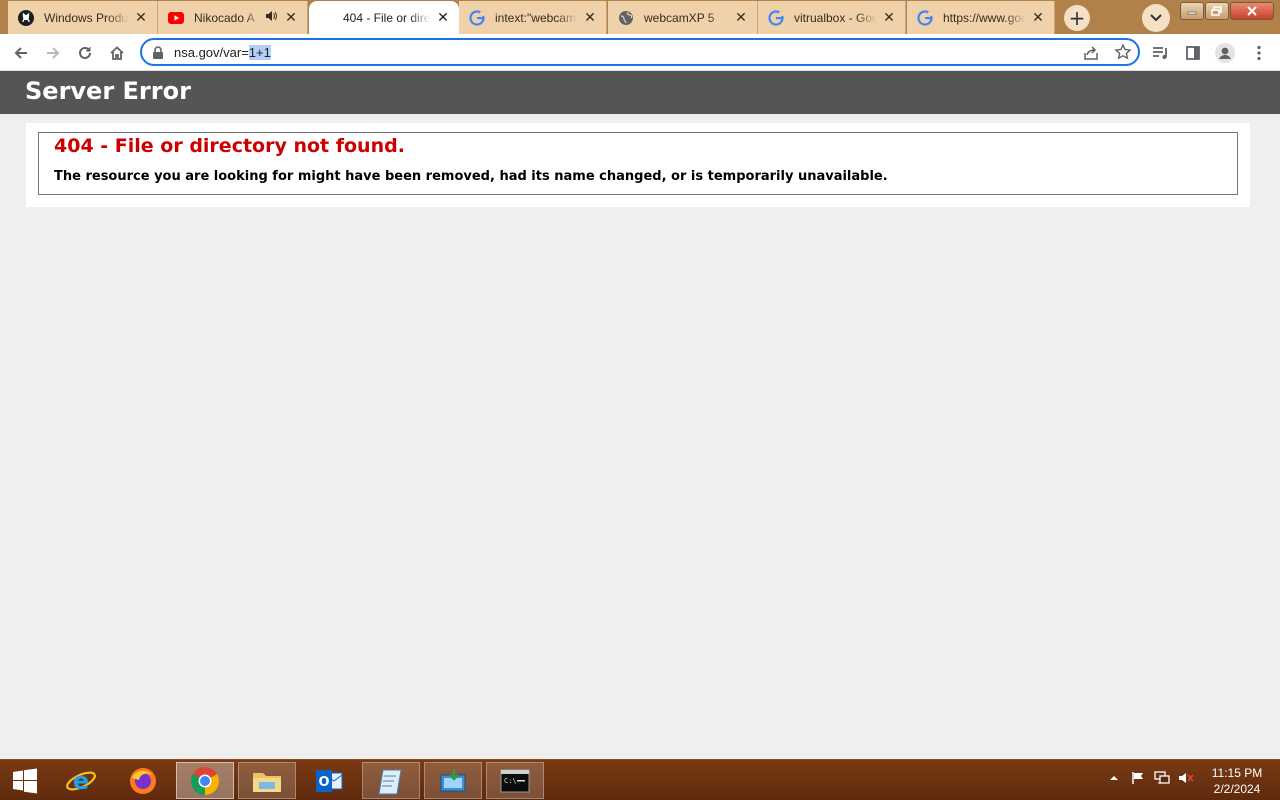 Image resolution: width=1280 pixels, height=800 pixels. I want to click on tab-title: vitrualbox - Goo, so click(835, 17).